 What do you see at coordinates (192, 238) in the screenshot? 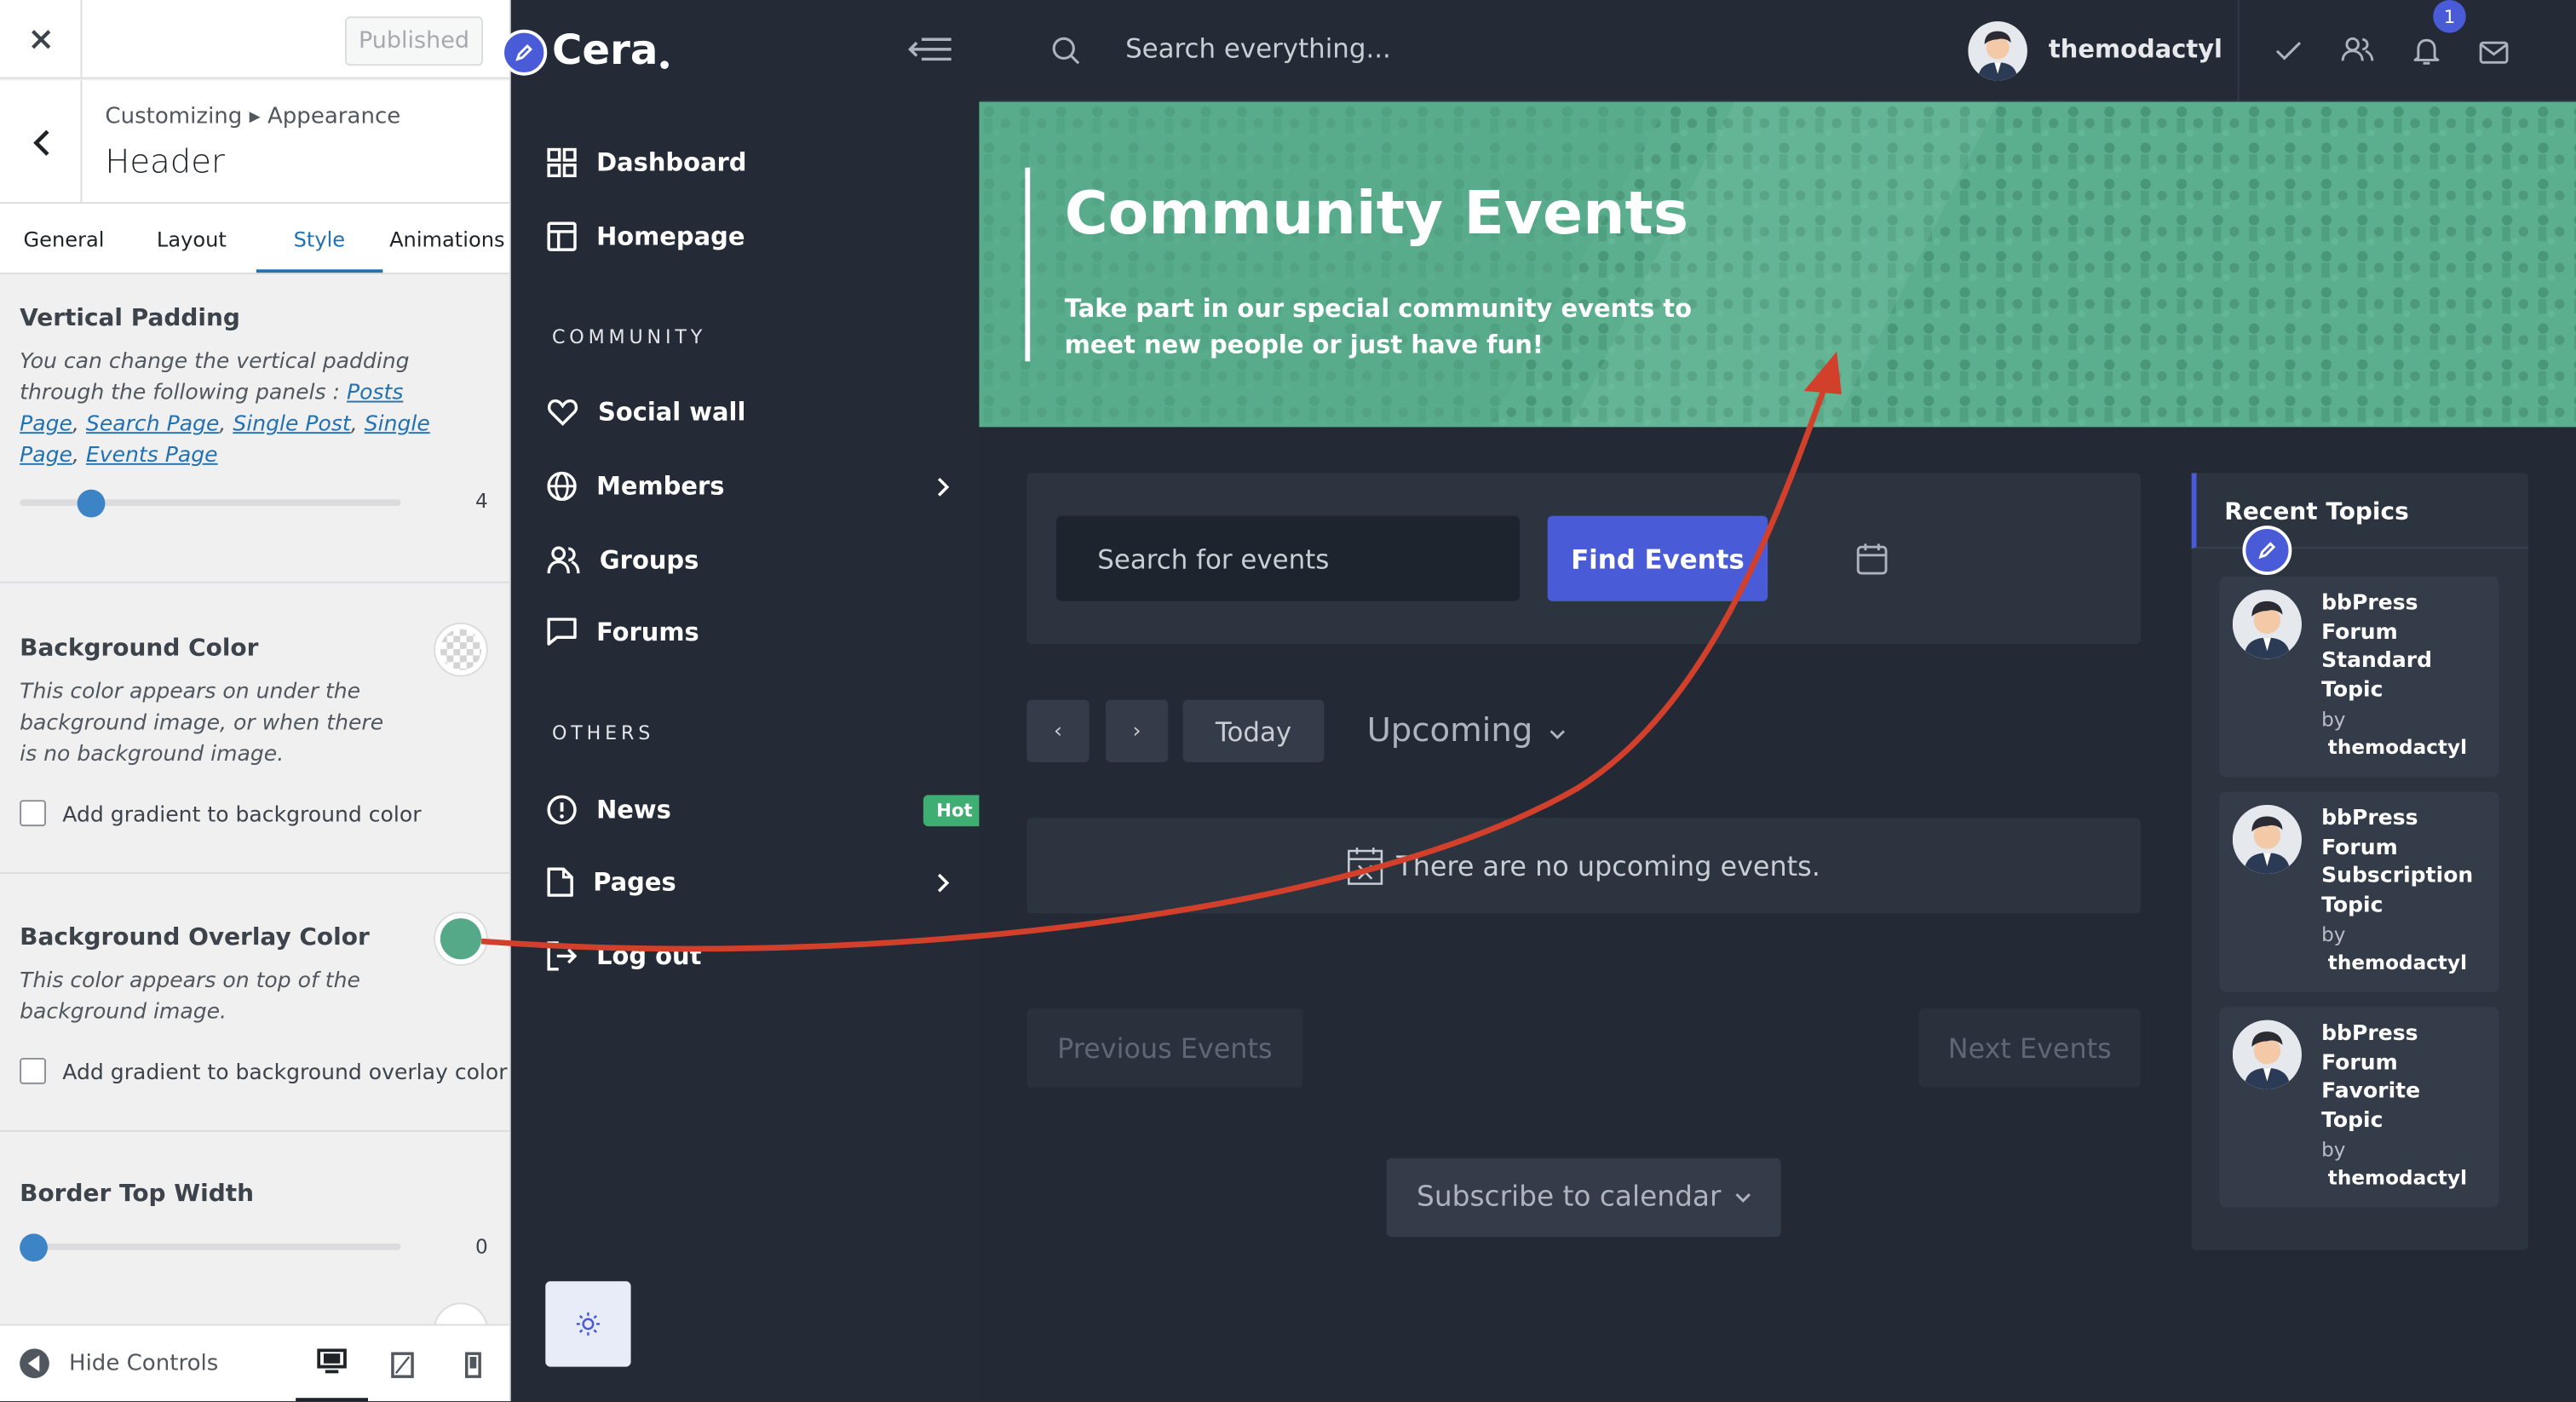
I see `tab-layout: Layout` at bounding box center [192, 238].